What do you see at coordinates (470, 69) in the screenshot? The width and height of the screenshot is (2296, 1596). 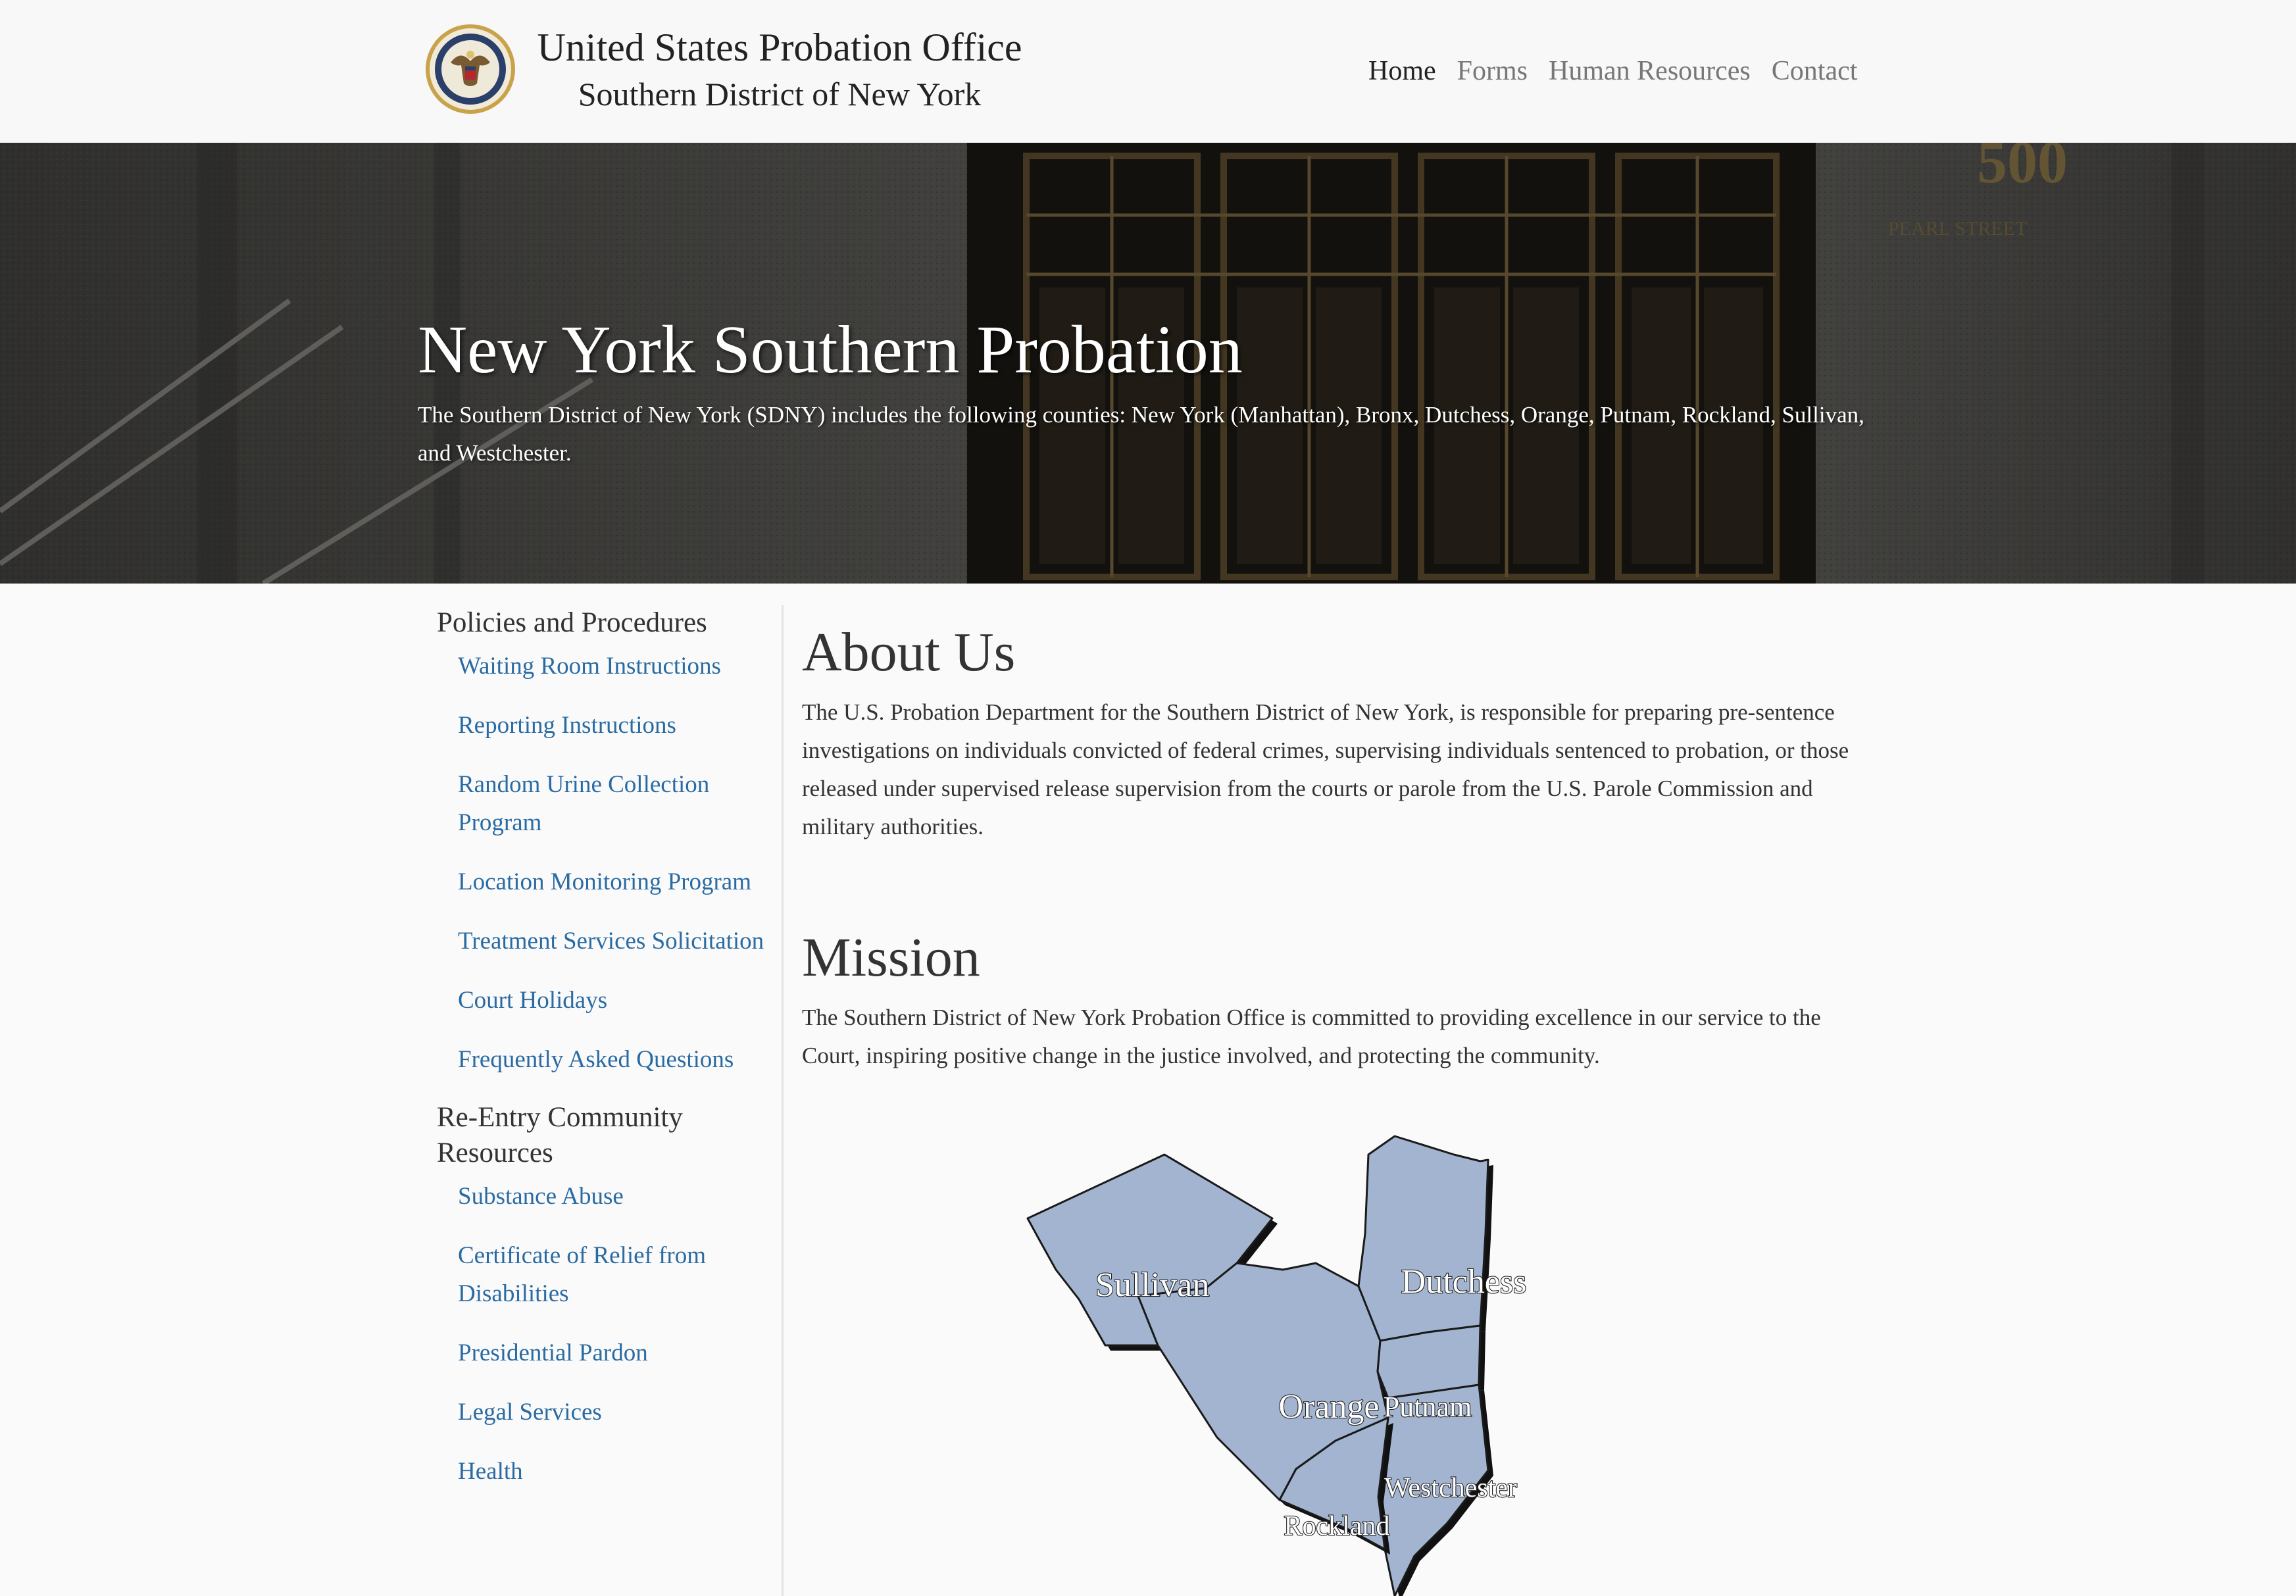 I see `us-seal-logo` at bounding box center [470, 69].